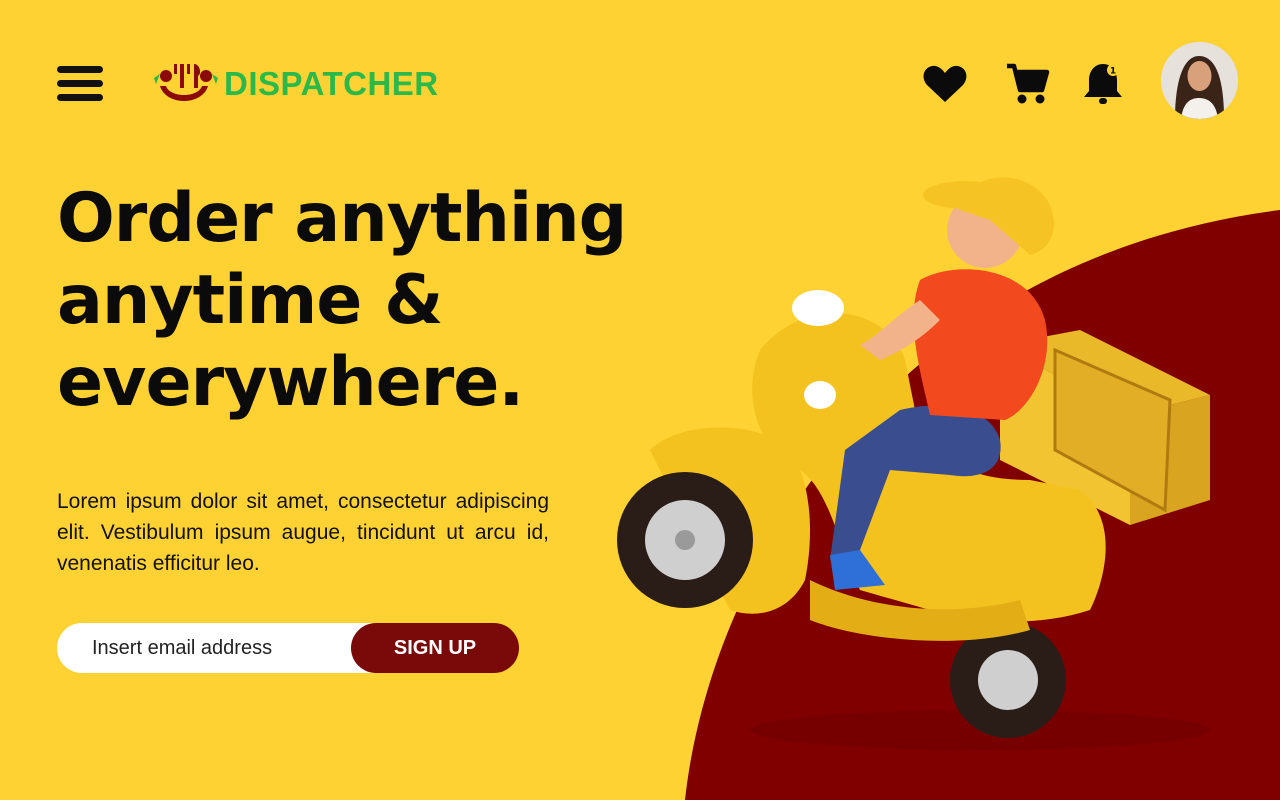  I want to click on hero-title-line: anytime &, so click(250, 300).